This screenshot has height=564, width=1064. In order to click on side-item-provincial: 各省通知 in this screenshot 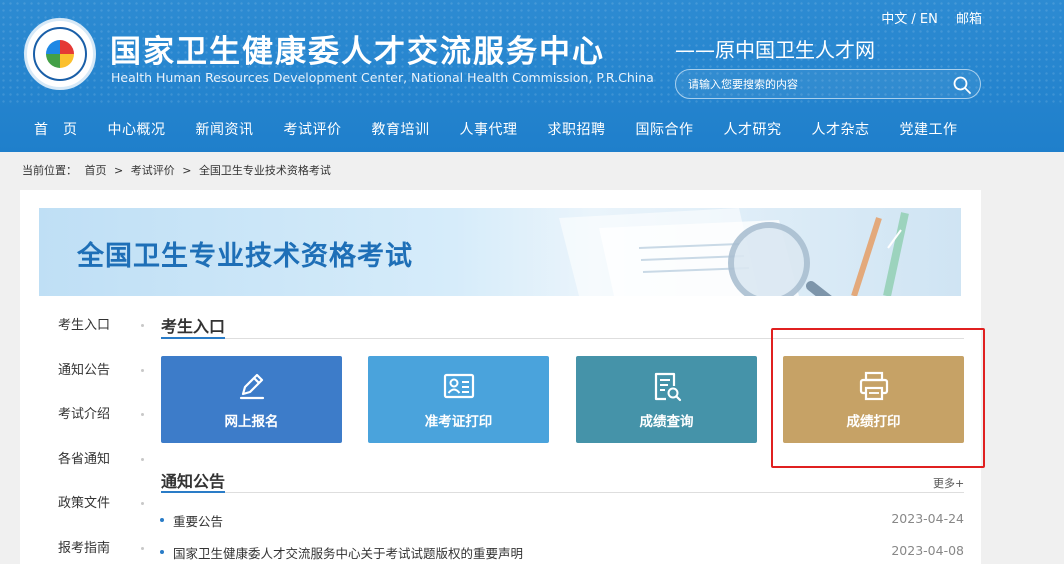, I will do `click(91, 460)`.